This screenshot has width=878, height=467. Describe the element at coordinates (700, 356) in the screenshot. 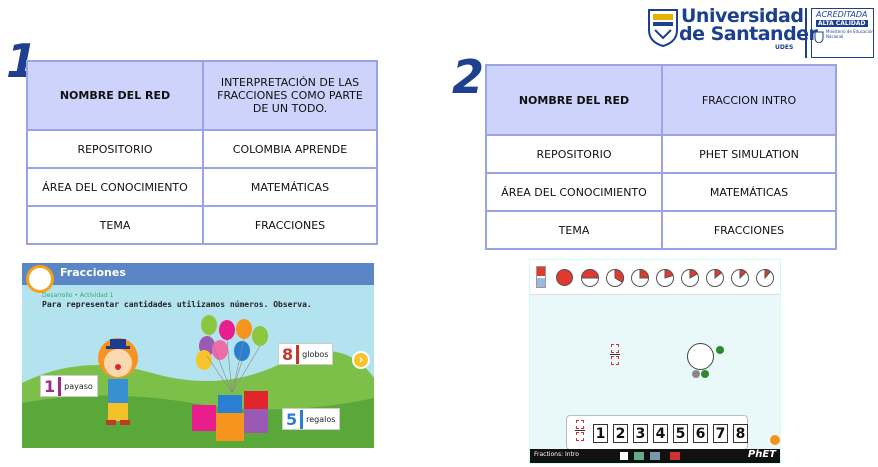

I see `target-circle` at that location.